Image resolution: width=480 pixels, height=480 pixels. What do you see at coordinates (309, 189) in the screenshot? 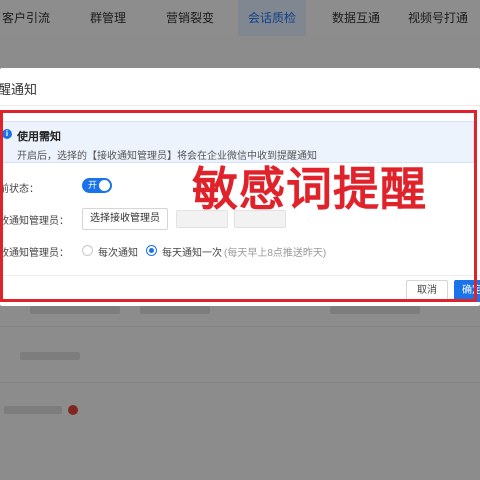
I see `sensitive-word-reminder-caption: 敏感词提醒` at bounding box center [309, 189].